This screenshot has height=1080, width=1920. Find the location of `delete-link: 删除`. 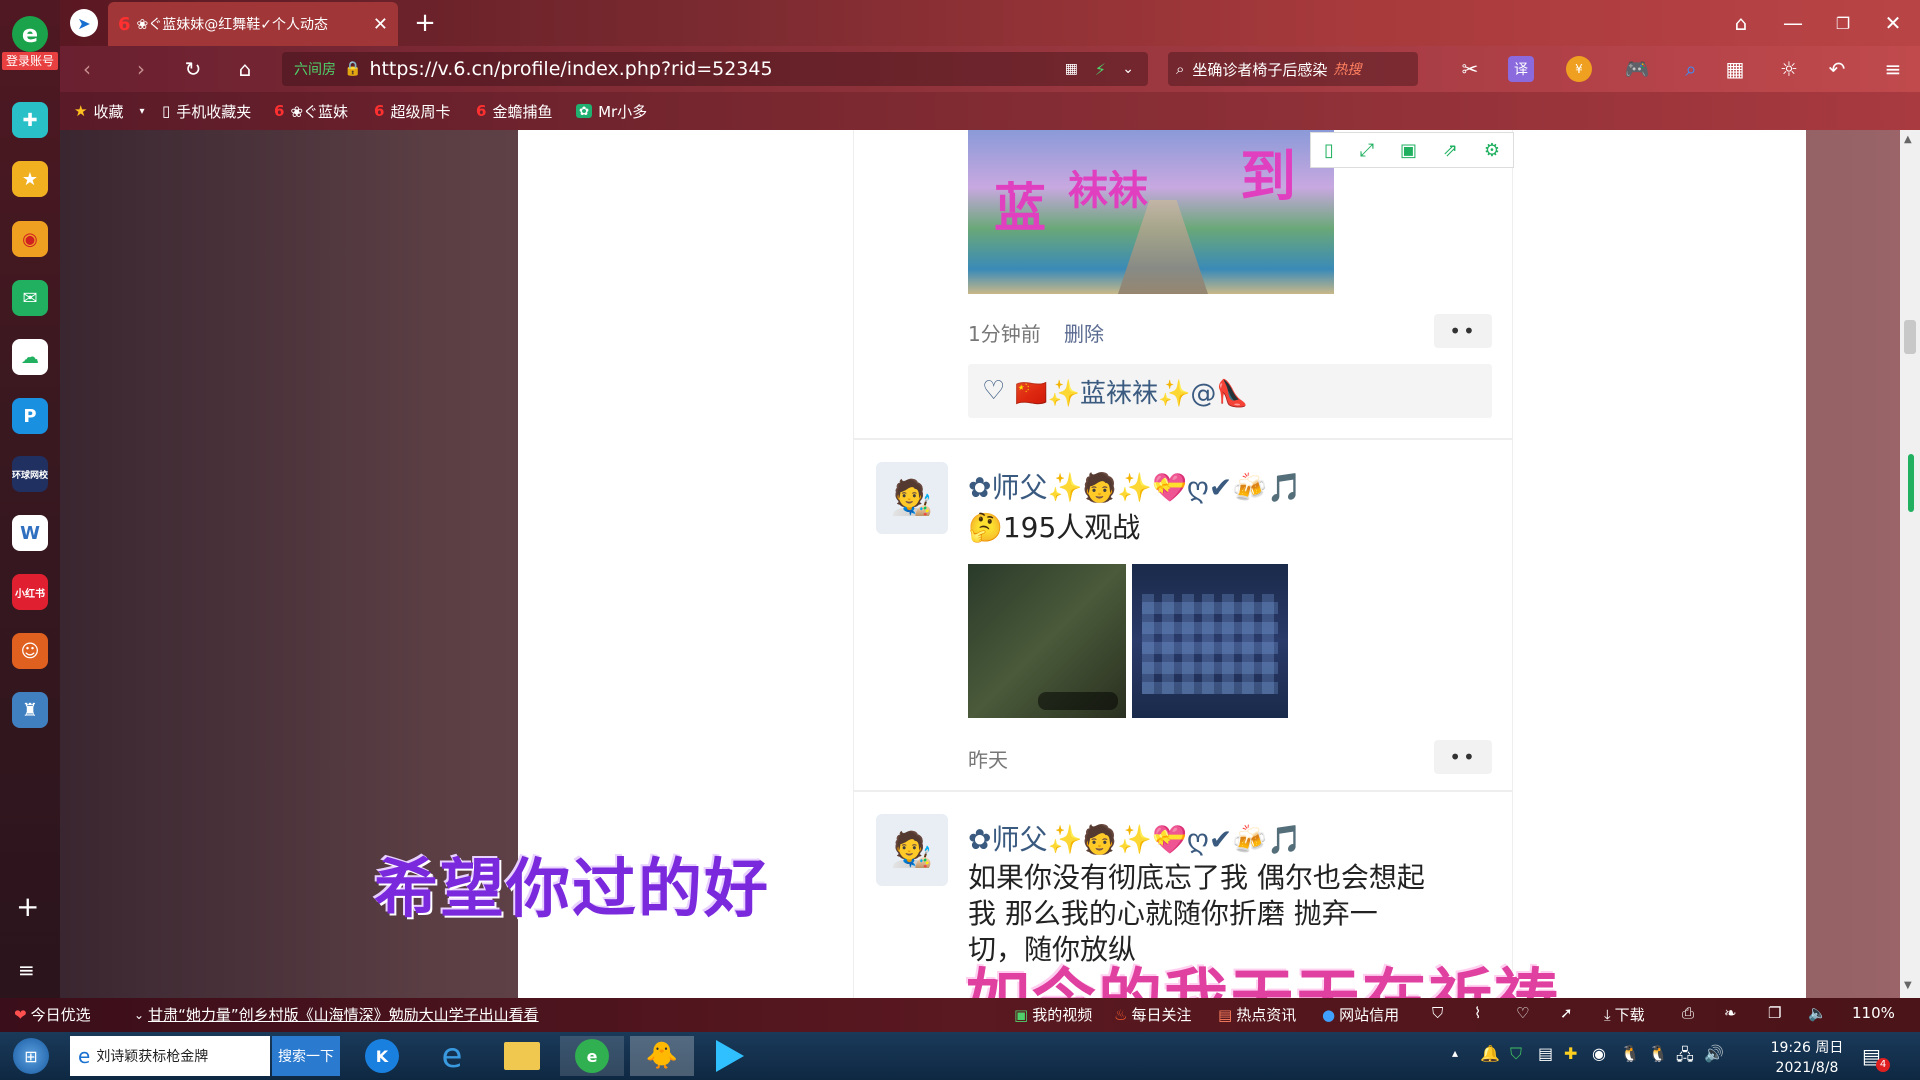

delete-link: 删除 is located at coordinates (1084, 332).